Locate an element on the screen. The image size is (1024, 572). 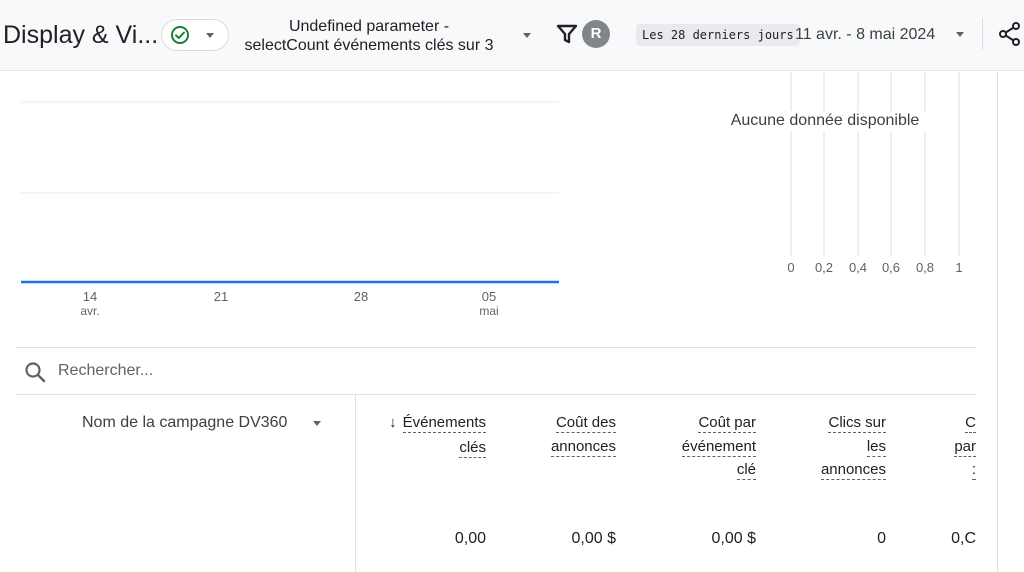
x-tick-label: 14 avr. is located at coordinates (90, 304).